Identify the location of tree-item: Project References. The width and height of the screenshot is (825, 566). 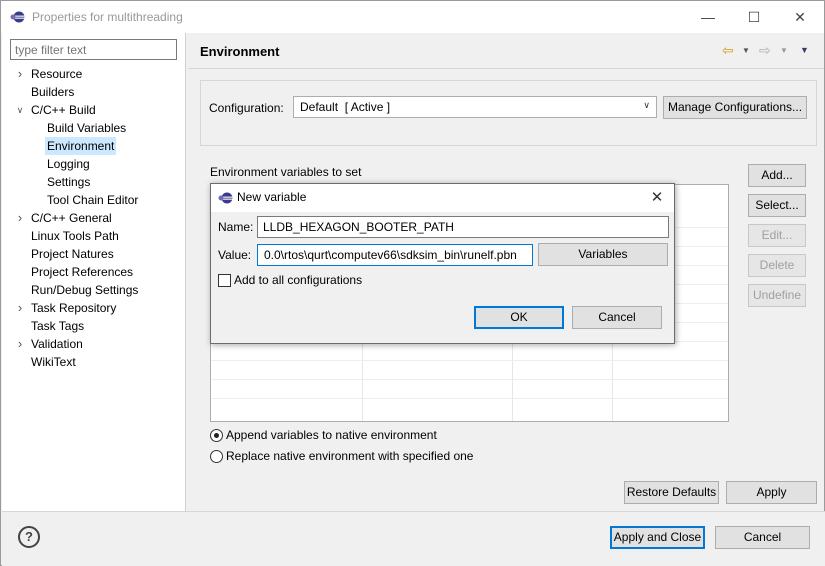
(94, 272).